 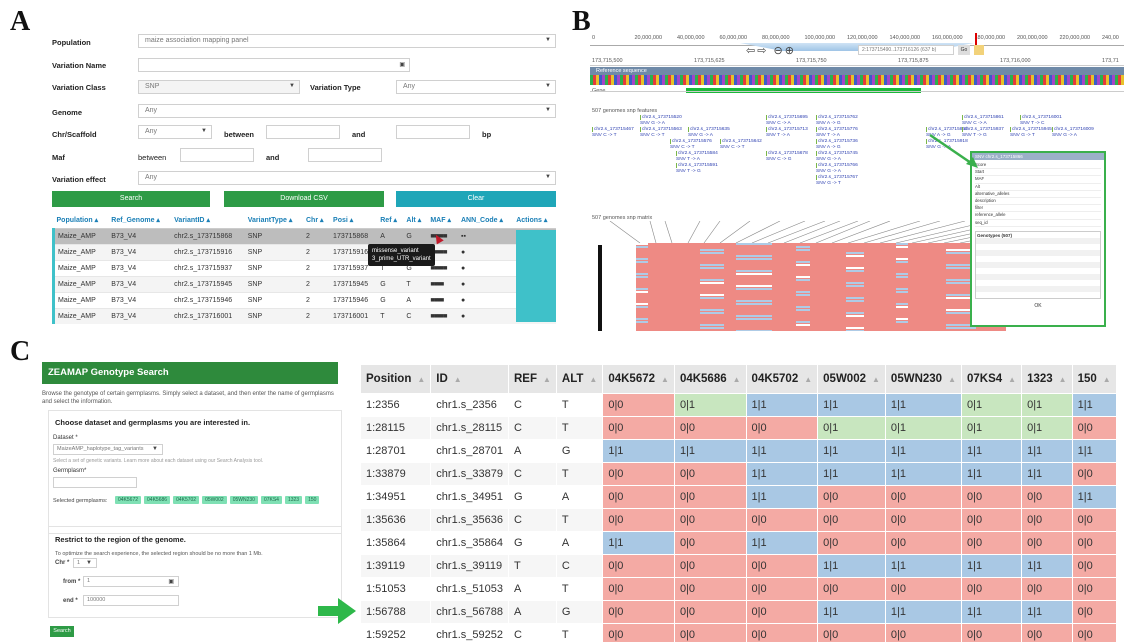 I want to click on column-header: Population ▴, so click(x=81, y=220).